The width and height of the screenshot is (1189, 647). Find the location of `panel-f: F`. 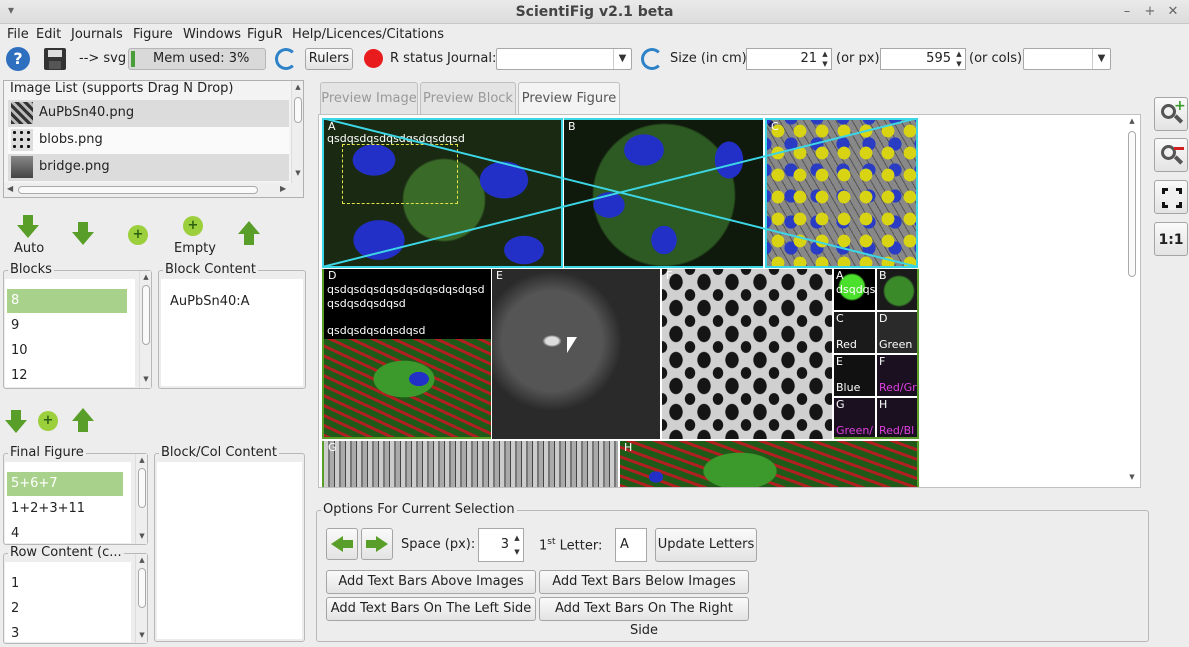

panel-f: F is located at coordinates (747, 354).